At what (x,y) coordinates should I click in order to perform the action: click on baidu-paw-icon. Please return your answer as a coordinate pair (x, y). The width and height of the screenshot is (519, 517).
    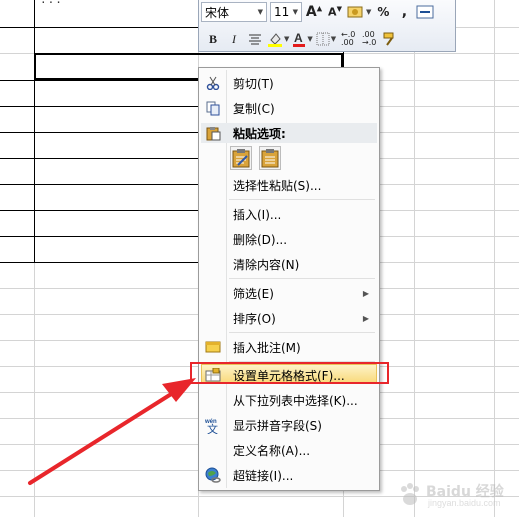
    Looking at the image, I should click on (410, 494).